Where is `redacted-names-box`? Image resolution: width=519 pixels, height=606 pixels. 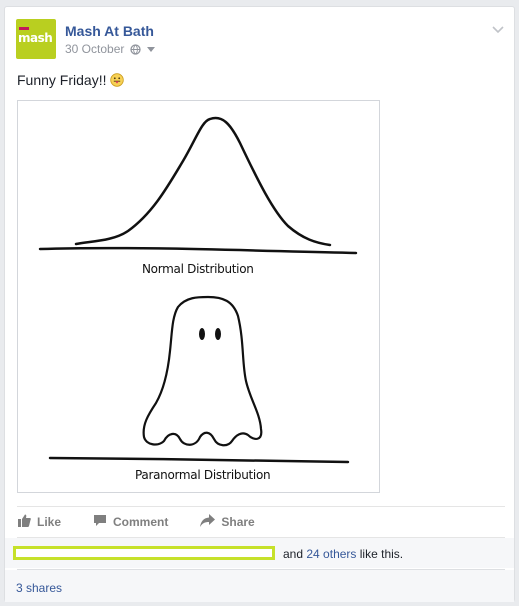 redacted-names-box is located at coordinates (144, 553).